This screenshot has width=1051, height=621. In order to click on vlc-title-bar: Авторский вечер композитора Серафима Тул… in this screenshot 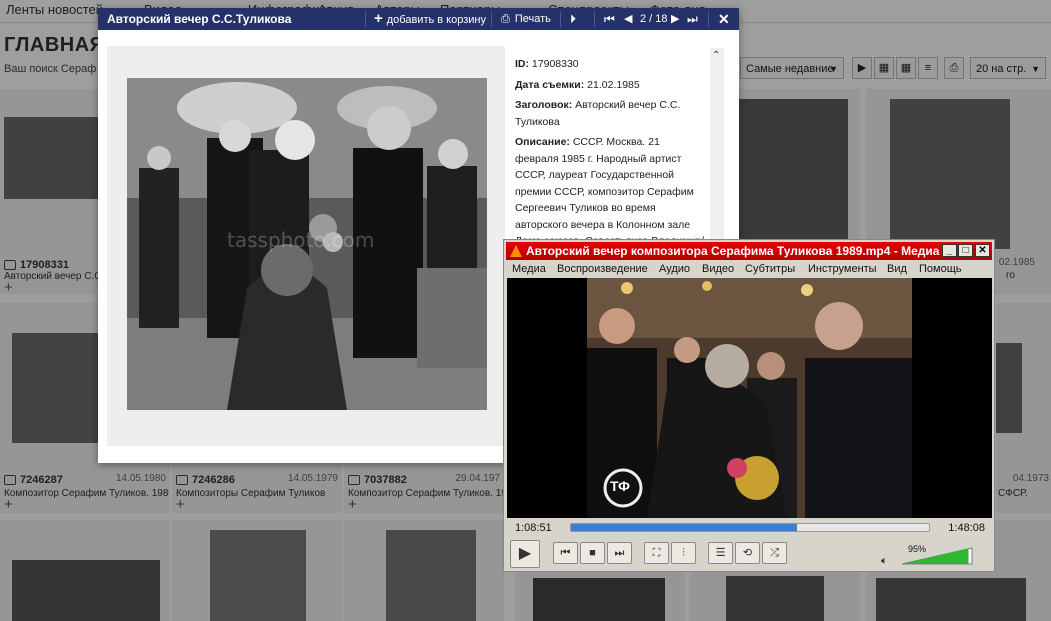, I will do `click(749, 251)`.